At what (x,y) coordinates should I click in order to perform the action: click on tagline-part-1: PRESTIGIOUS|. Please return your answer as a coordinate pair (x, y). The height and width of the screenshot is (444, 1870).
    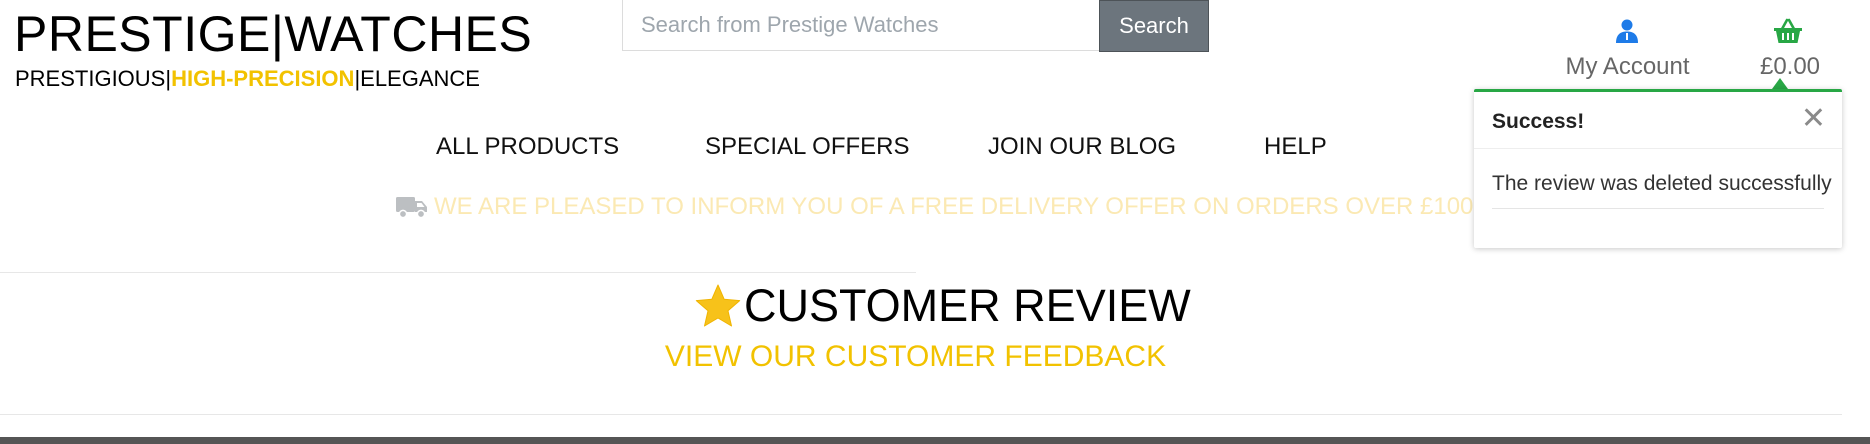
    Looking at the image, I should click on (93, 78).